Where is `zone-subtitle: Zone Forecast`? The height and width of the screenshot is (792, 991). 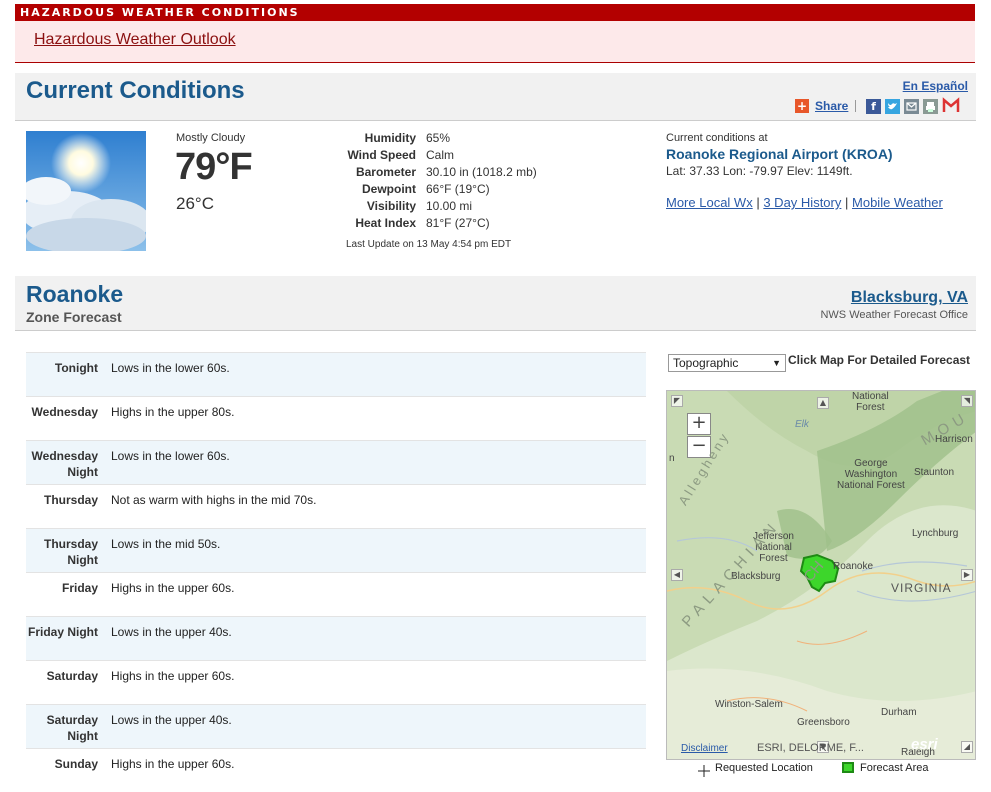 zone-subtitle: Zone Forecast is located at coordinates (74, 317).